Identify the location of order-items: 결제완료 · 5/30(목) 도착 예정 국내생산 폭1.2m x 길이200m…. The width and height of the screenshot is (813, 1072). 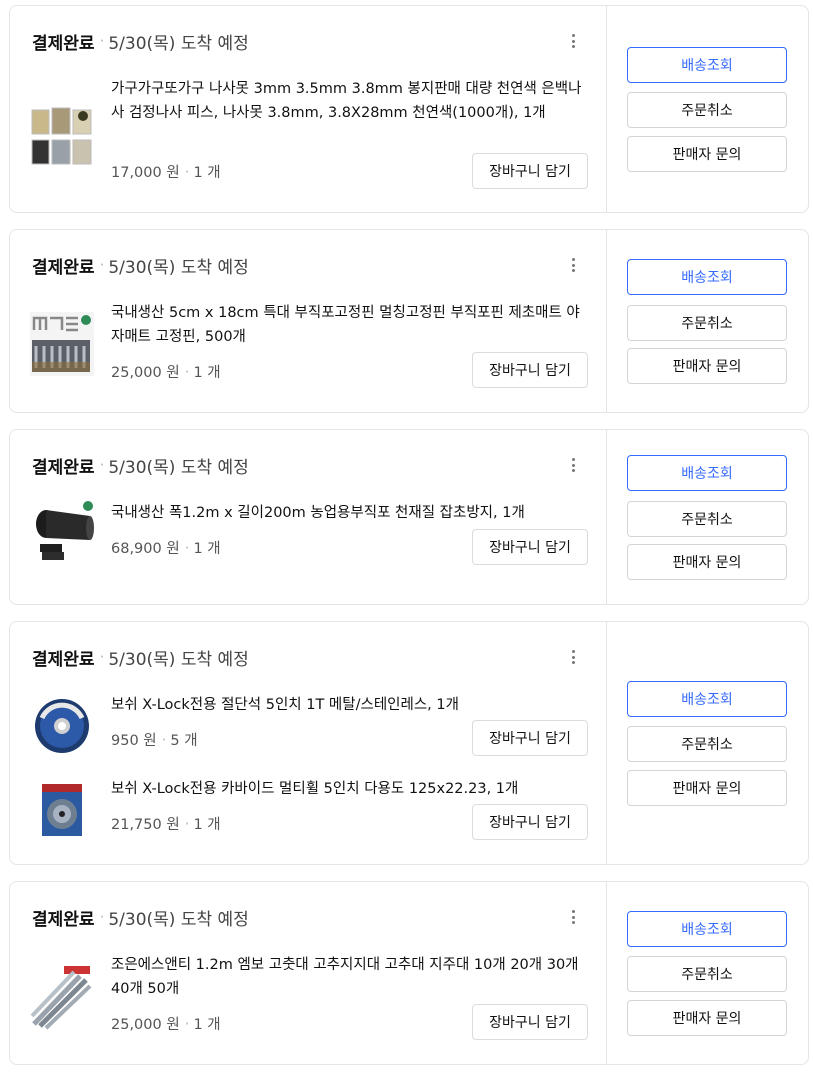
(309, 517).